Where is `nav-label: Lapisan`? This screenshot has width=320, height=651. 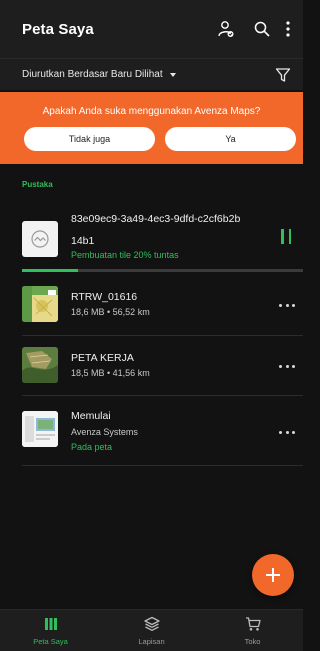 nav-label: Lapisan is located at coordinates (151, 641).